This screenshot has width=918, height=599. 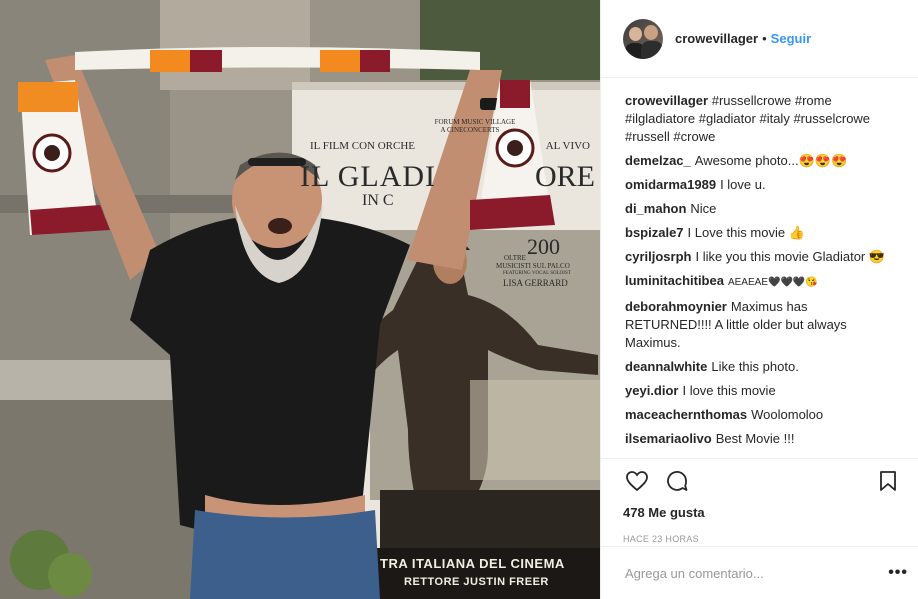 What do you see at coordinates (515, 258) in the screenshot?
I see `poster-oltre: OLTRE` at bounding box center [515, 258].